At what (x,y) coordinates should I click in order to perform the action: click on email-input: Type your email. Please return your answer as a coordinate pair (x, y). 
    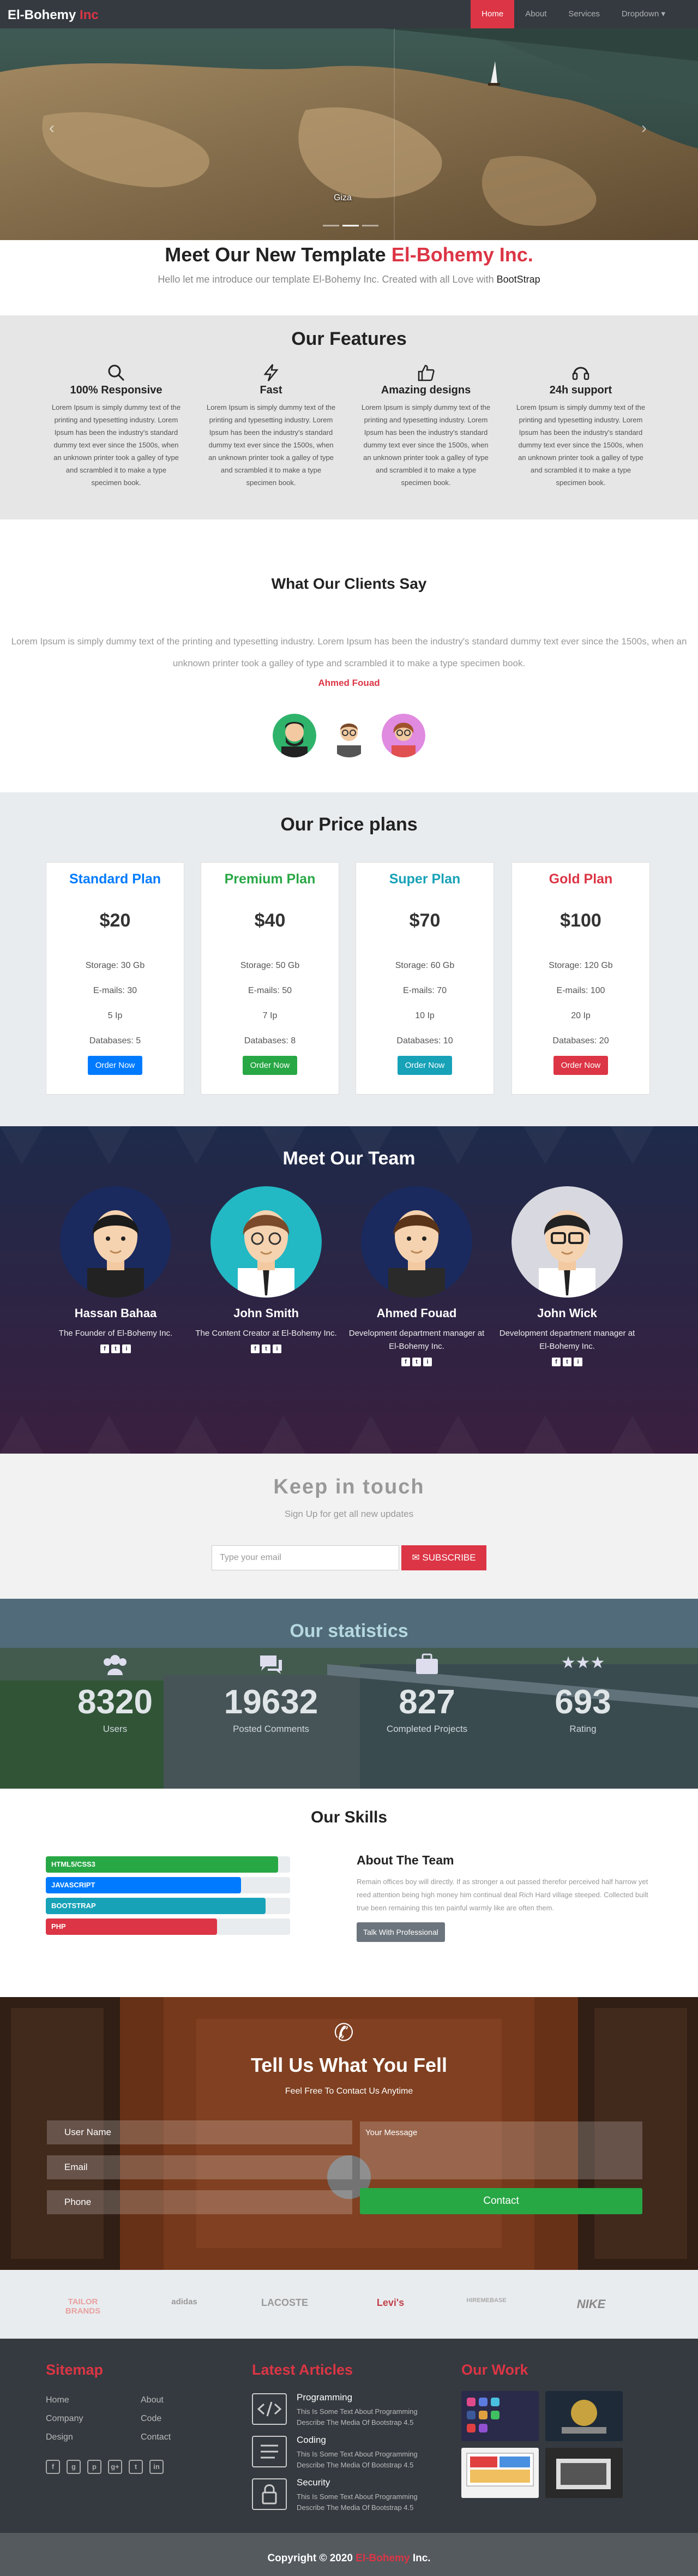
    Looking at the image, I should click on (305, 1557).